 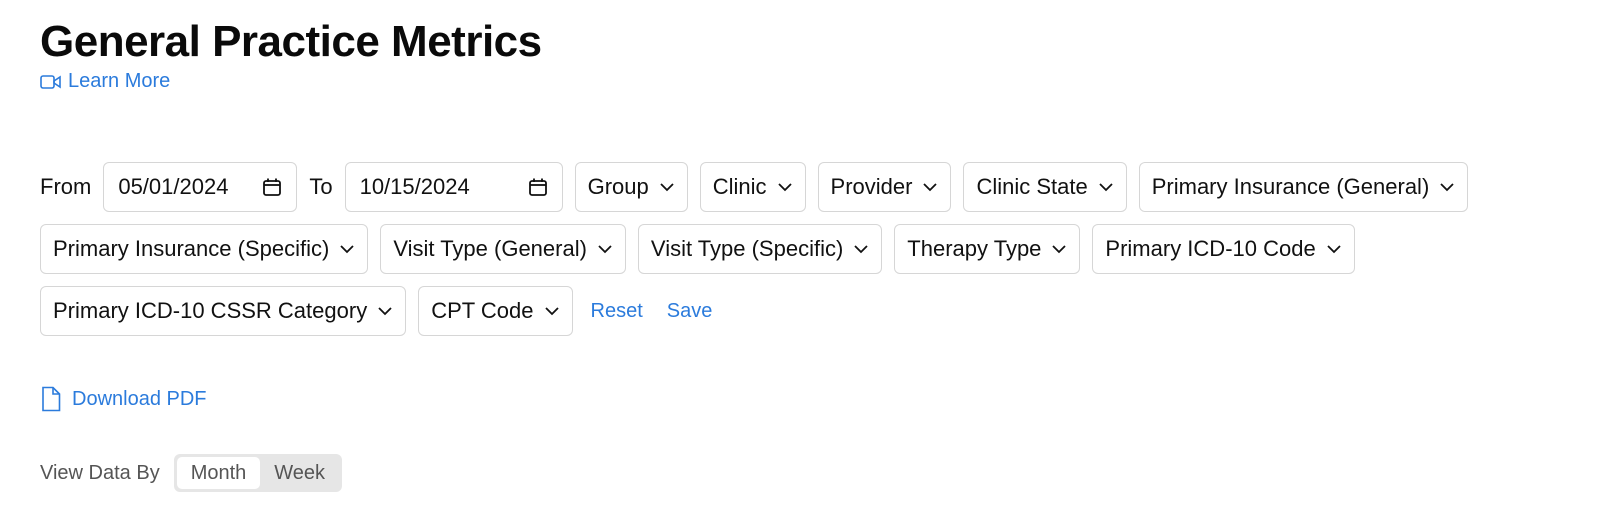 I want to click on clinic-state-dropdown: Clinic State, so click(x=1045, y=187).